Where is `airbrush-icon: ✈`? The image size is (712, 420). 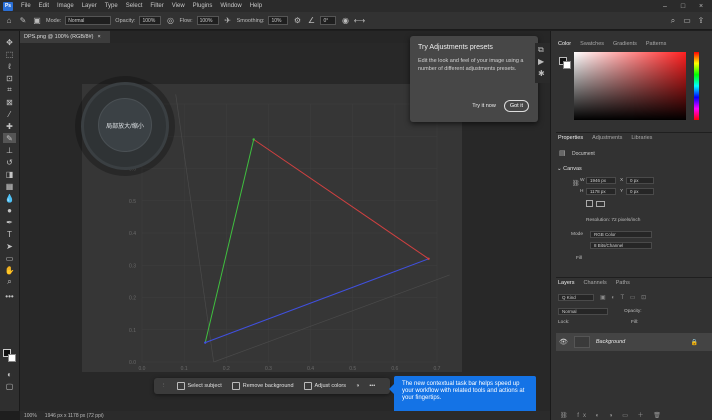 airbrush-icon: ✈ is located at coordinates (228, 21).